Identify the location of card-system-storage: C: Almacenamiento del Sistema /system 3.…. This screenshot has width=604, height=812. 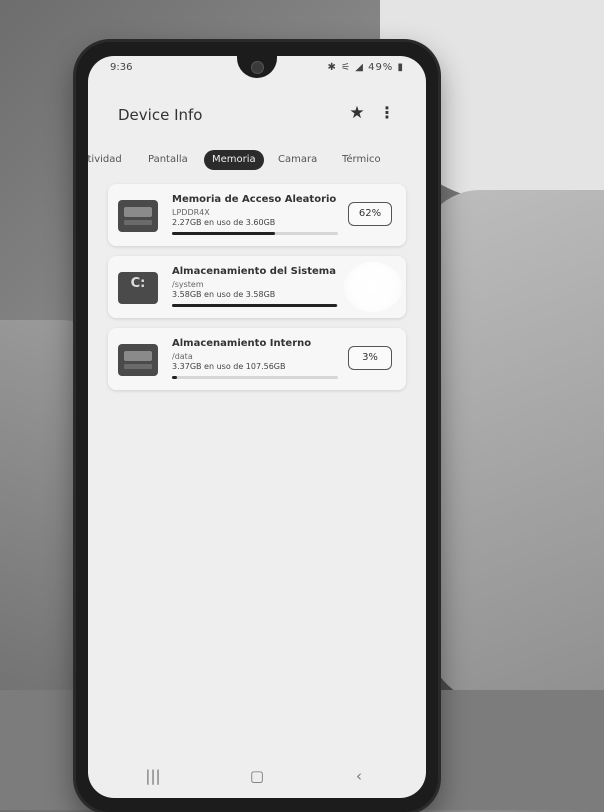
(257, 287).